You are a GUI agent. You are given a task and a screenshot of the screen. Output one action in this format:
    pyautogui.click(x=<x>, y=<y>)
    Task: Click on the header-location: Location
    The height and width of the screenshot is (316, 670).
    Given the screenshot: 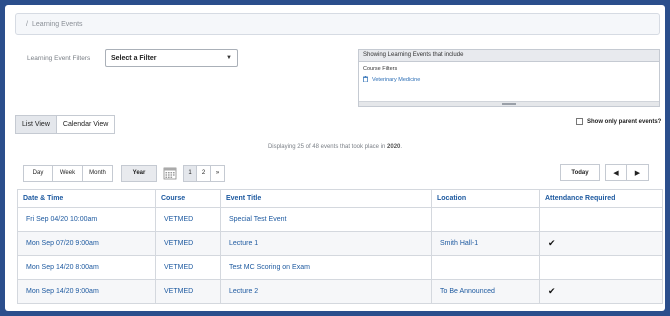 What is the action you would take?
    pyautogui.click(x=485, y=198)
    